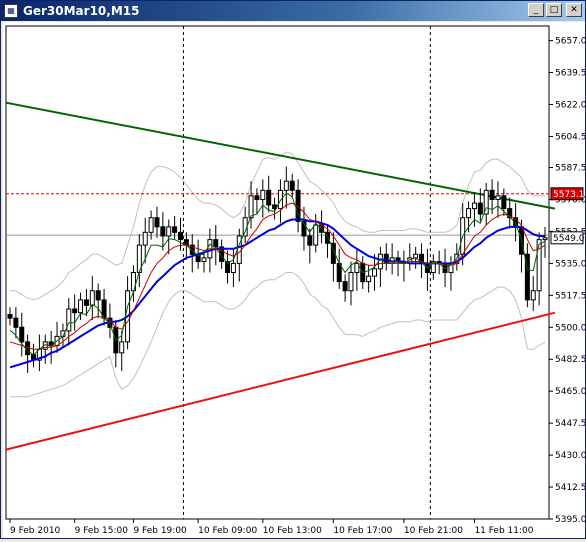  What do you see at coordinates (293, 11) in the screenshot?
I see `title-bar: ▦ Ger30Mar10,M15 _ □ ✕` at bounding box center [293, 11].